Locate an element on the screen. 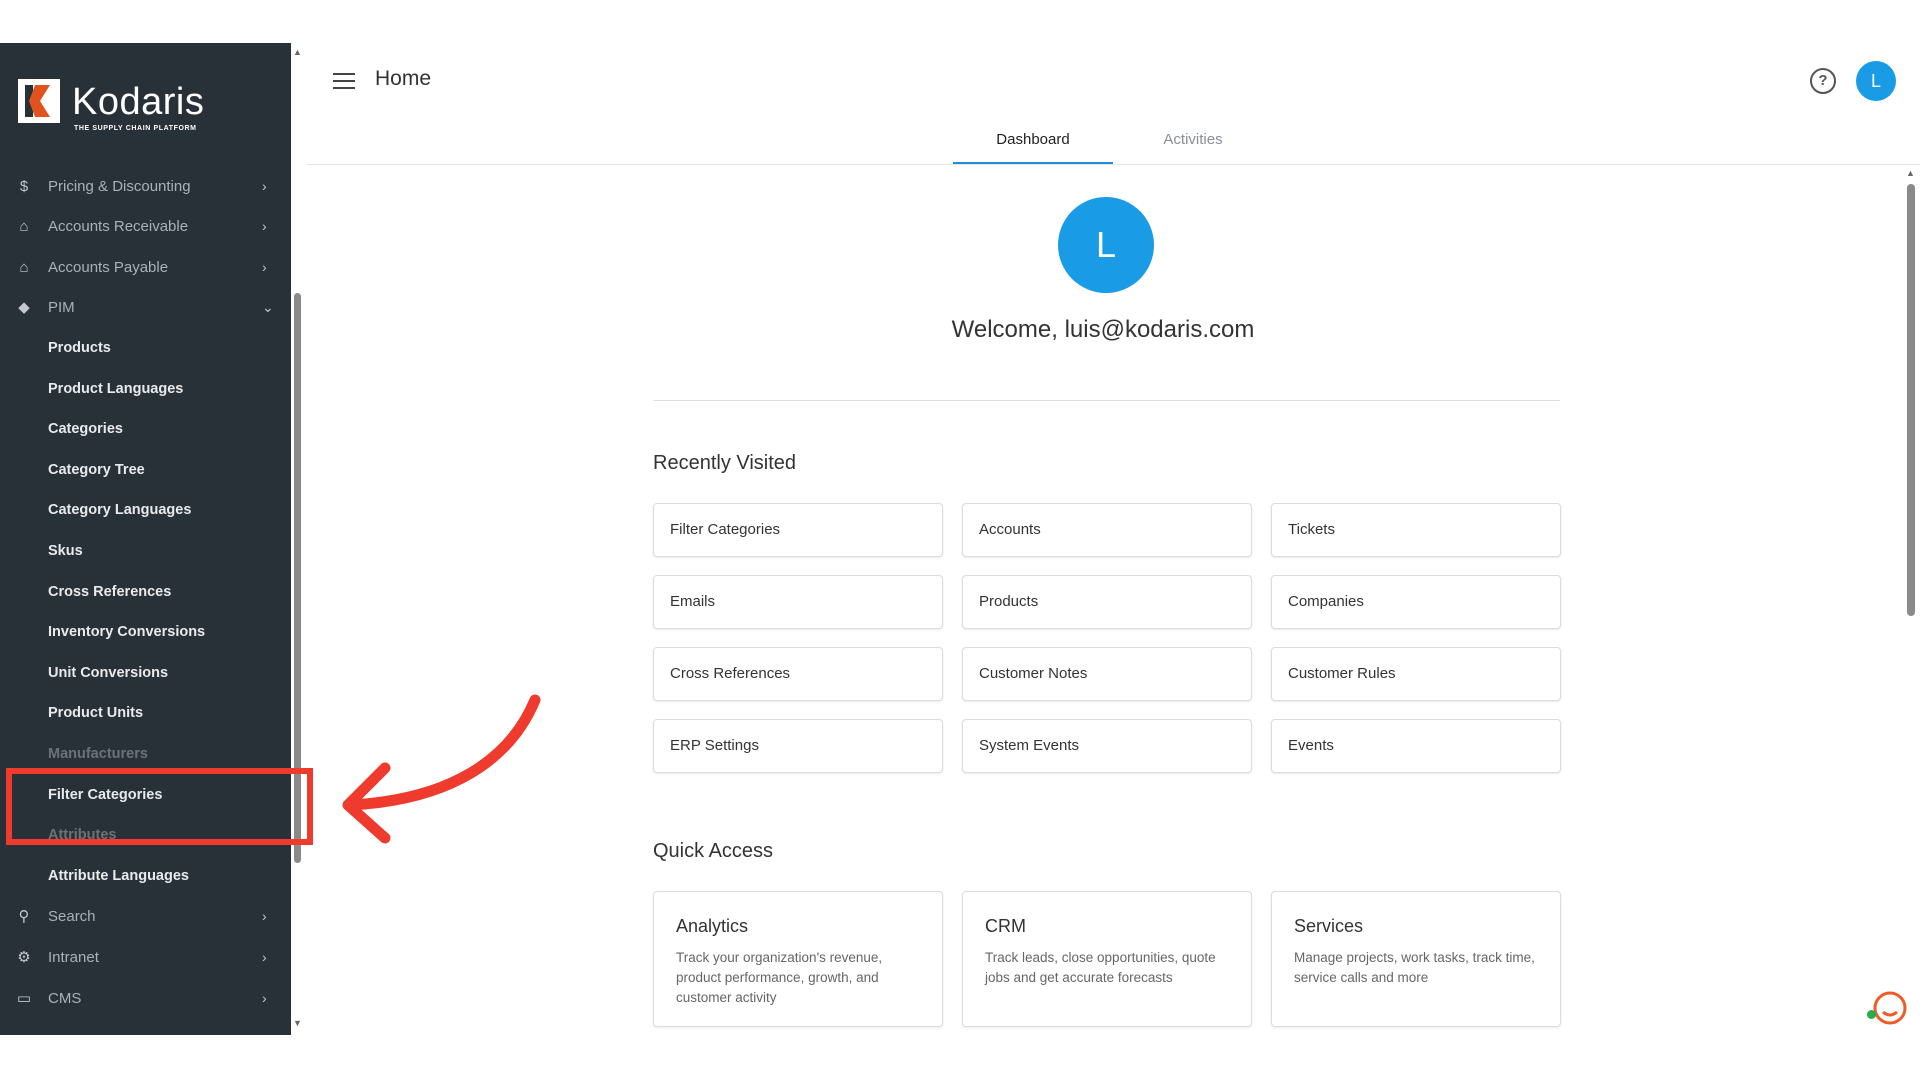 The width and height of the screenshot is (1920, 1080). recent-item-card: Accounts is located at coordinates (1107, 530).